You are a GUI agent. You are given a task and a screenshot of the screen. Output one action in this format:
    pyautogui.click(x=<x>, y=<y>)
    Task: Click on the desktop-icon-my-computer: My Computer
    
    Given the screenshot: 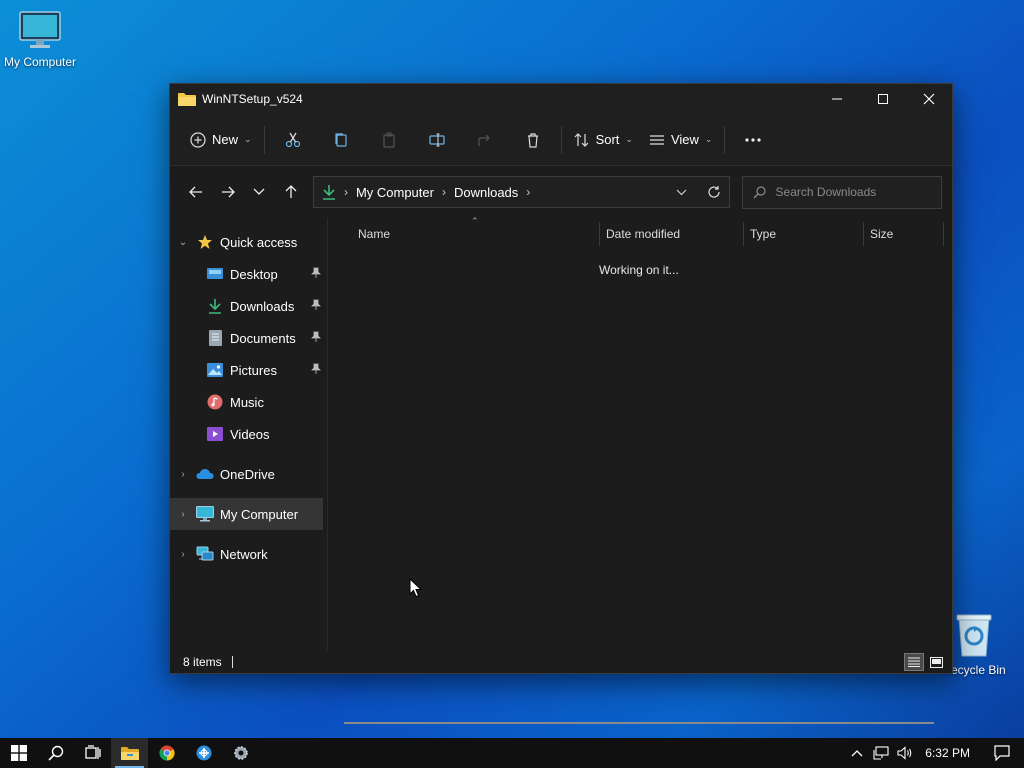 What is the action you would take?
    pyautogui.click(x=40, y=39)
    